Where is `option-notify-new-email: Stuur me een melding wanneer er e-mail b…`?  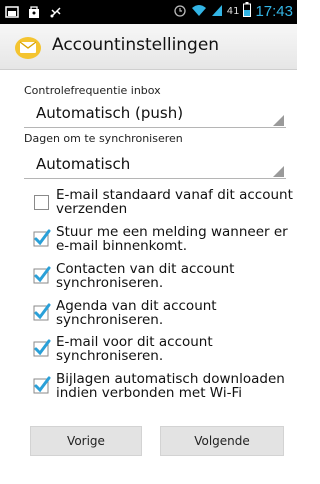 option-notify-new-email: Stuur me een melding wanneer er e-mail b… is located at coordinates (161, 241).